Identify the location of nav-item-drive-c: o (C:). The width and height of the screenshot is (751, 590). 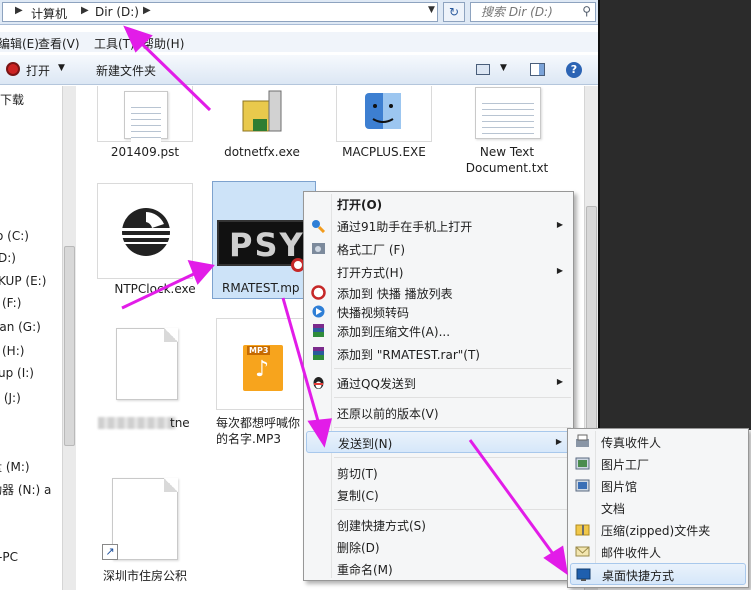
(14, 236).